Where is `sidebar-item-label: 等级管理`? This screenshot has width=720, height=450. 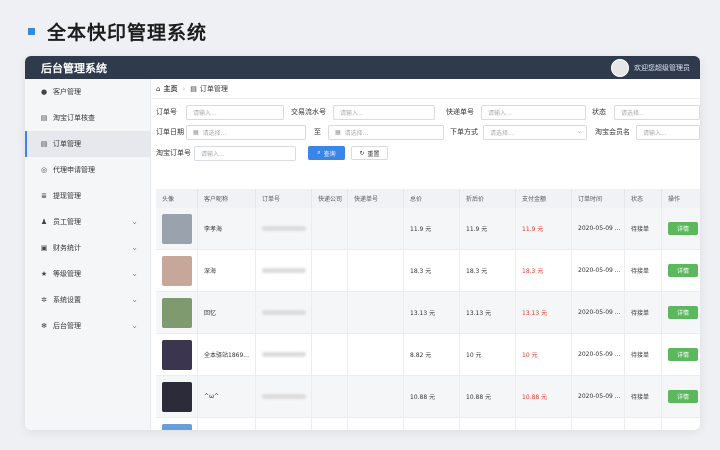
sidebar-item-label: 等级管理 is located at coordinates (67, 274).